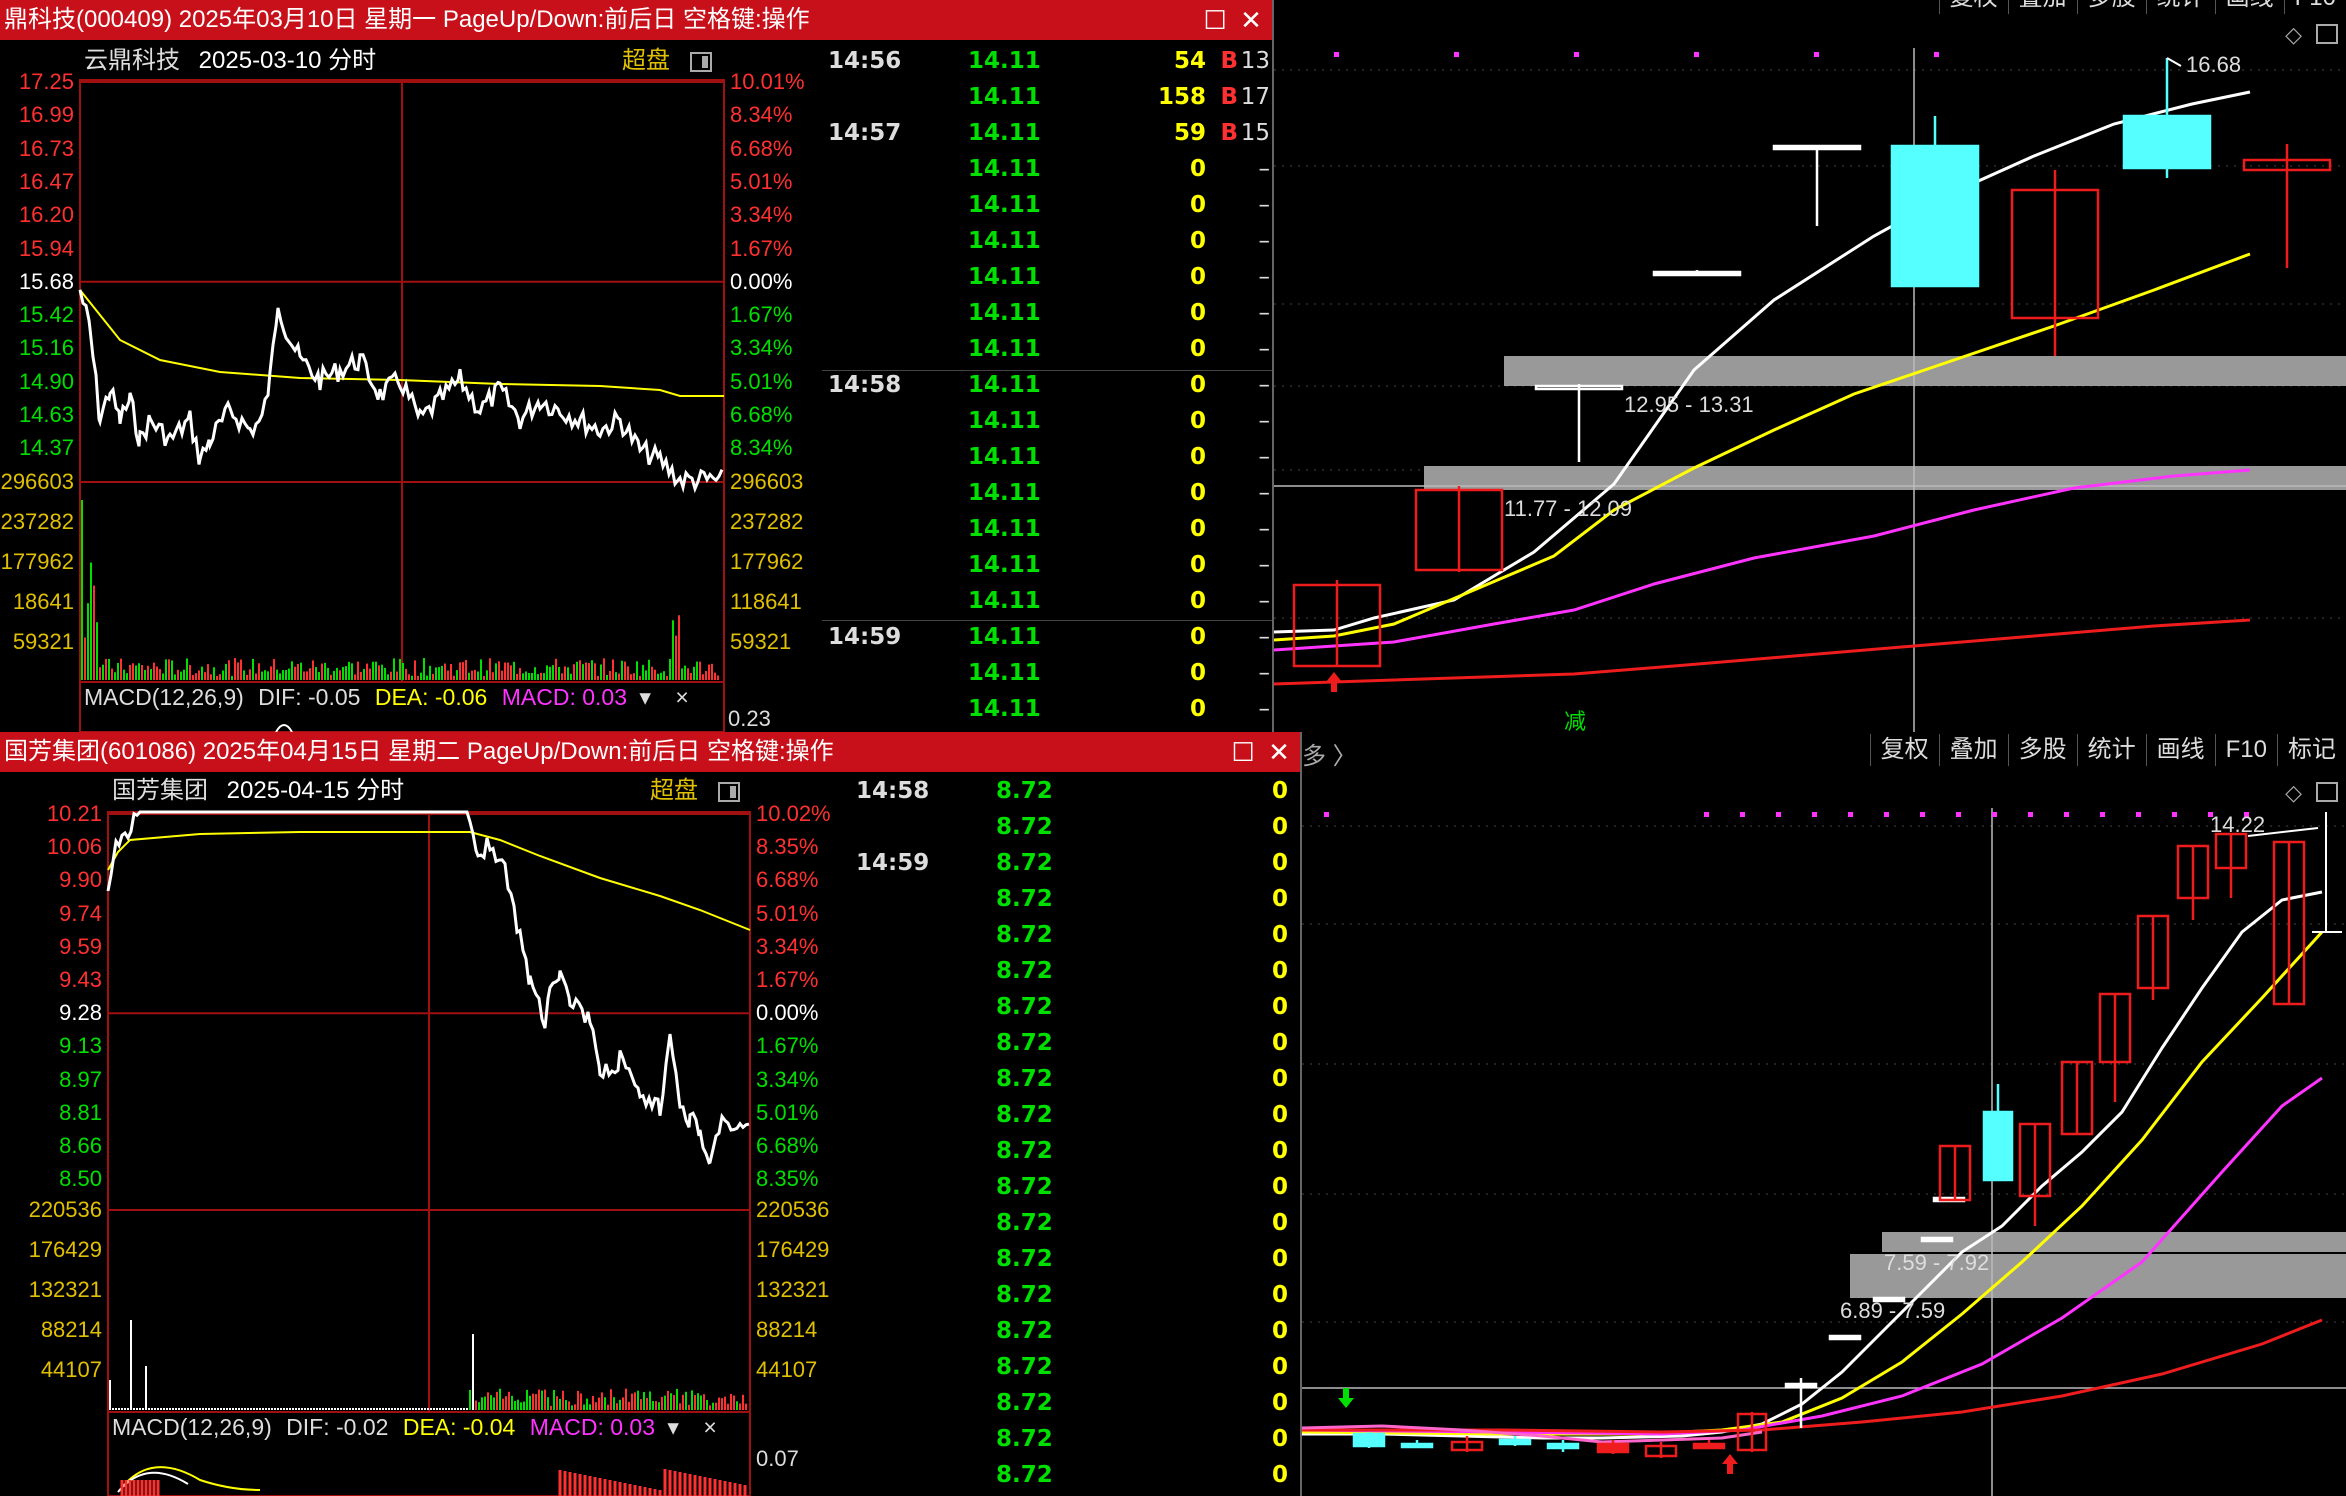 The height and width of the screenshot is (1496, 2346). What do you see at coordinates (793, 1289) in the screenshot?
I see `right-volume-label: 132321` at bounding box center [793, 1289].